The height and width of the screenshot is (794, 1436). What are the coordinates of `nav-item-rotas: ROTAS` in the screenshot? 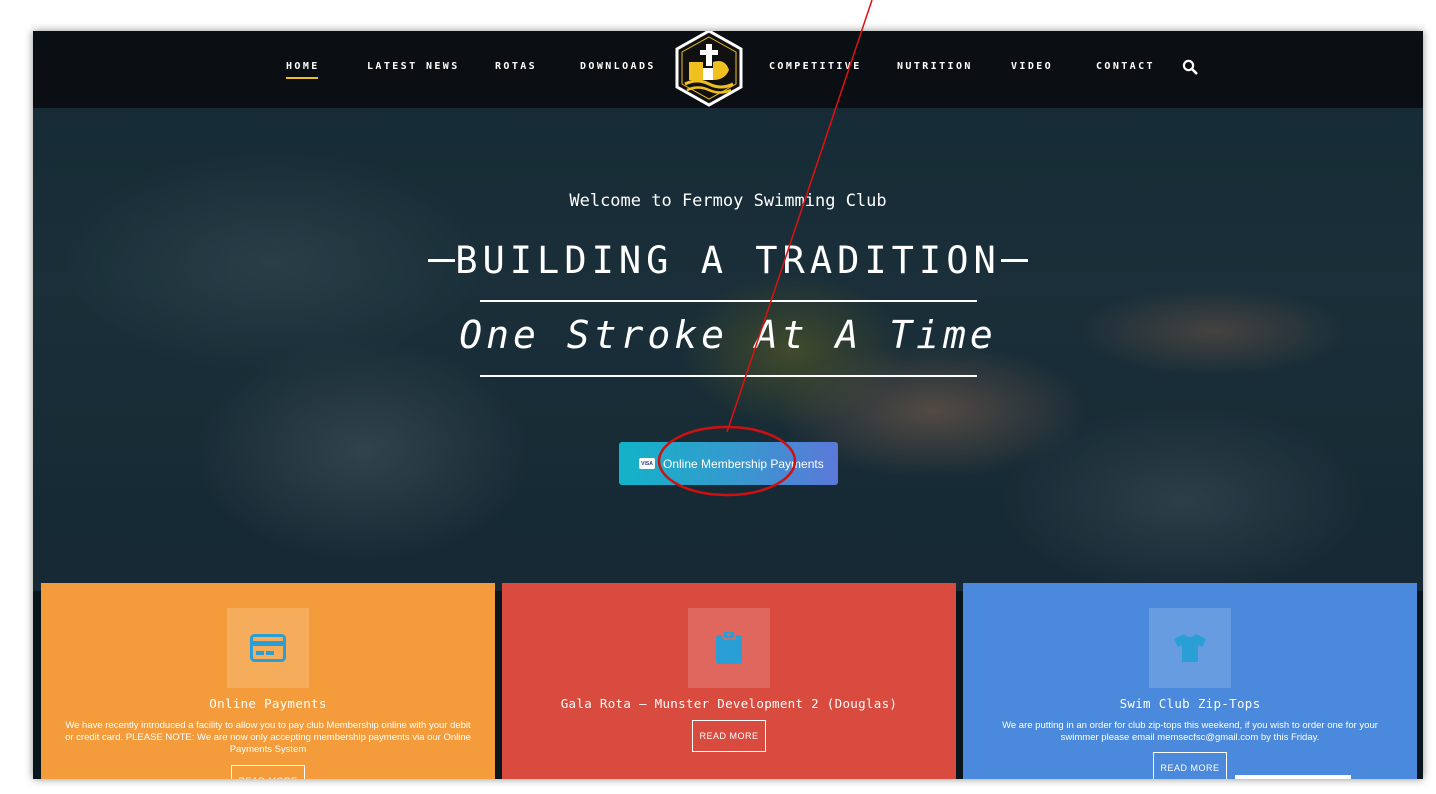 It's located at (516, 66).